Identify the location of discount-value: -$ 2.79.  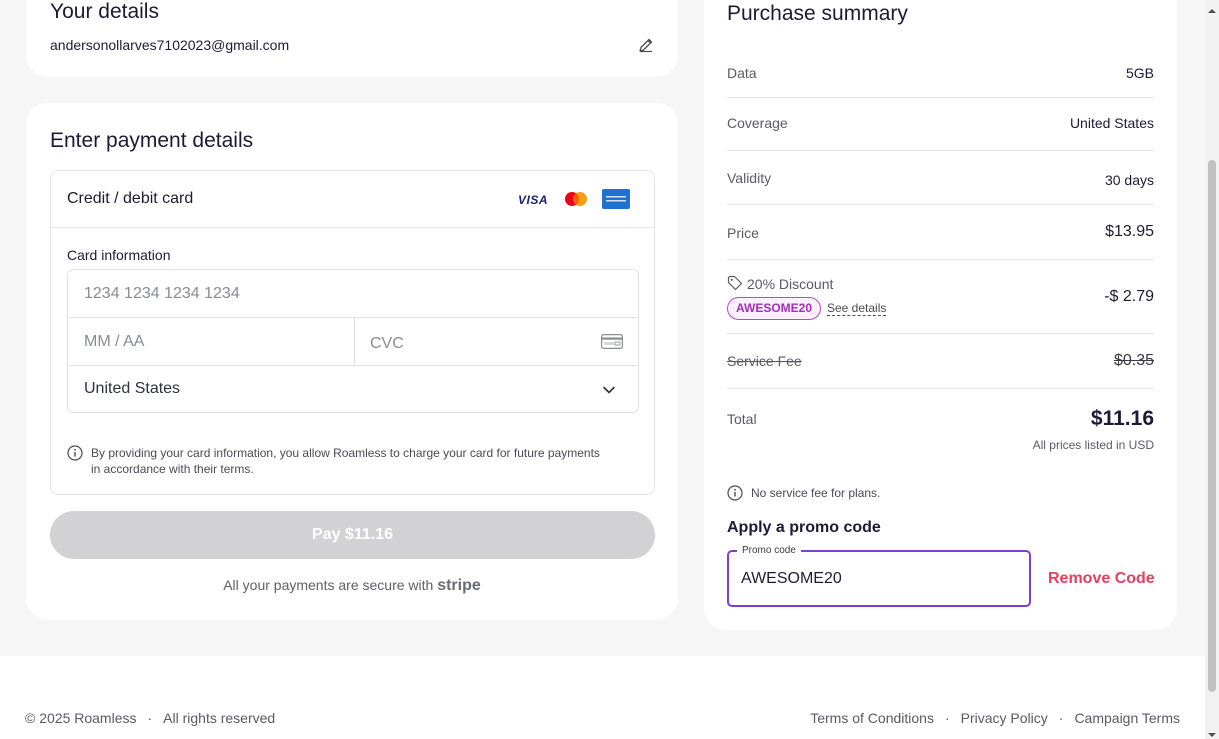
(1129, 296).